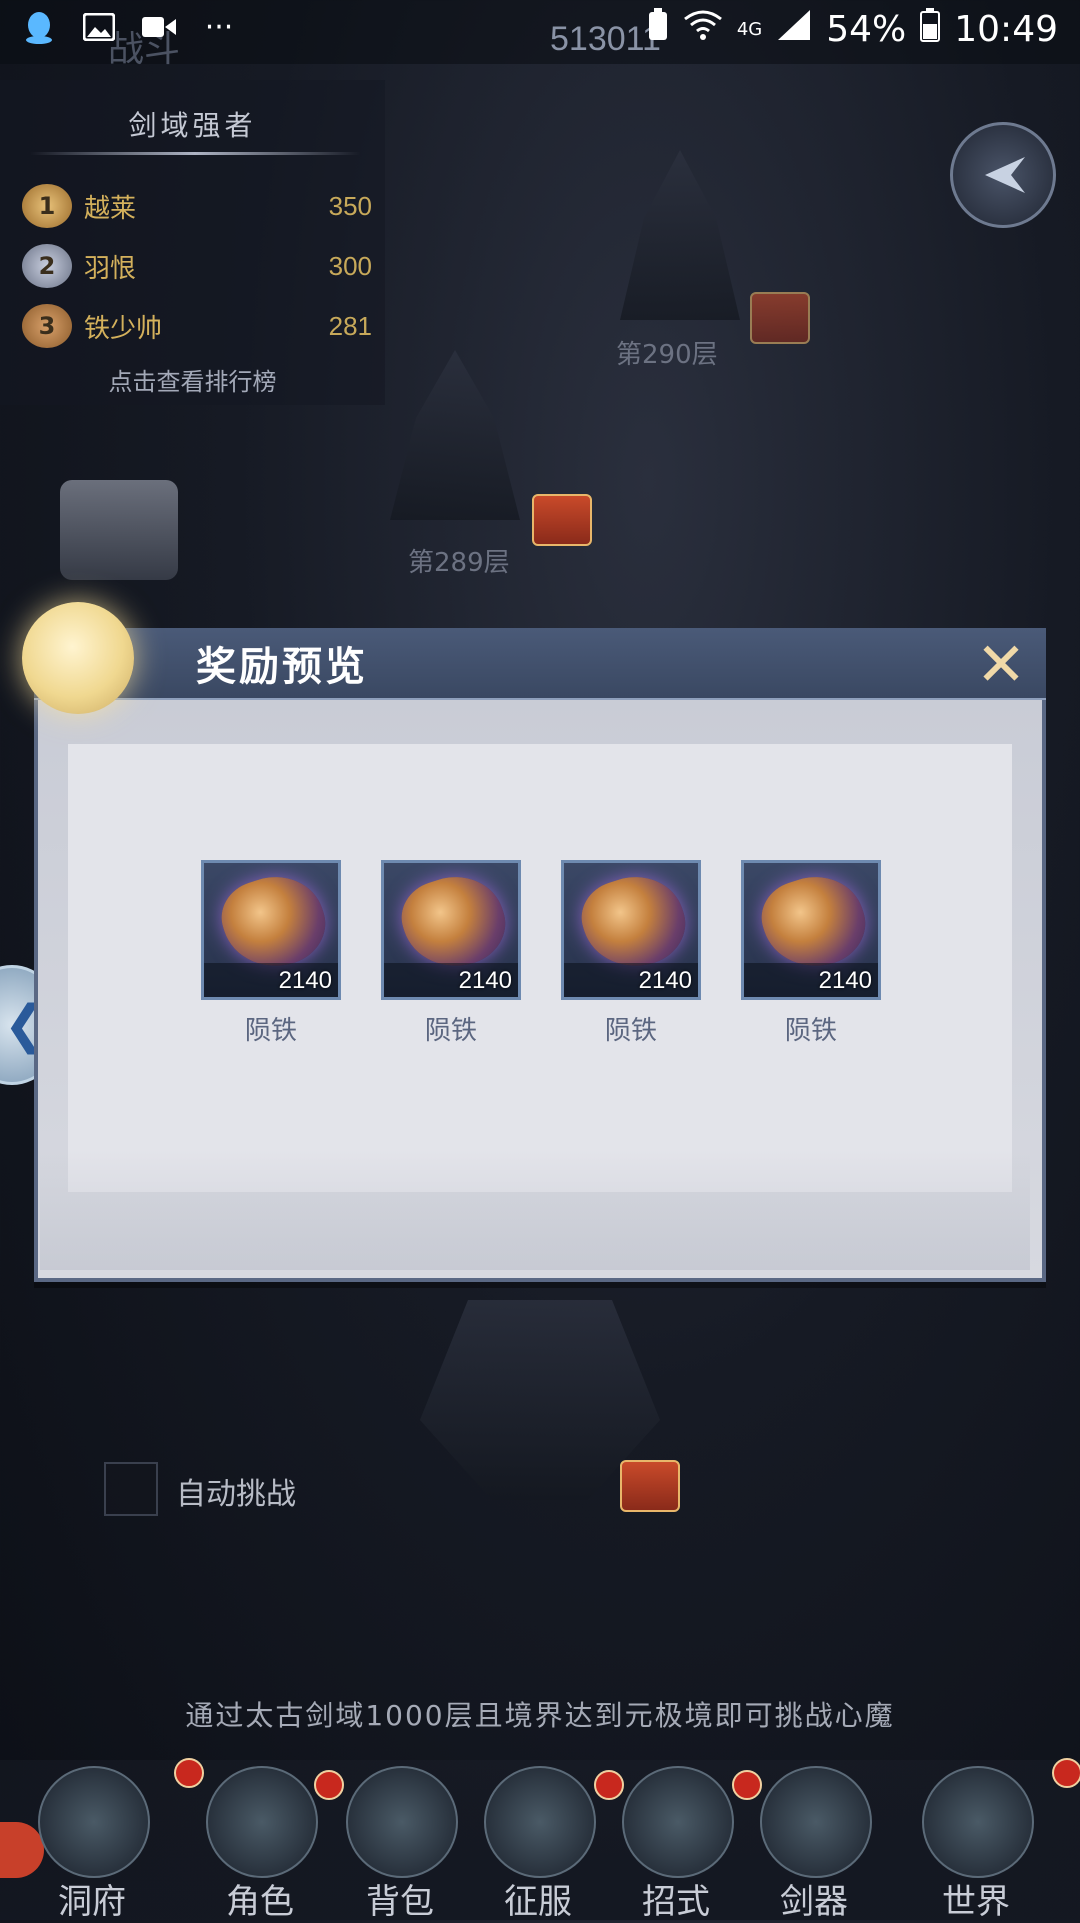 The width and height of the screenshot is (1080, 1923). What do you see at coordinates (816, 1822) in the screenshot?
I see `sword-forge-icon` at bounding box center [816, 1822].